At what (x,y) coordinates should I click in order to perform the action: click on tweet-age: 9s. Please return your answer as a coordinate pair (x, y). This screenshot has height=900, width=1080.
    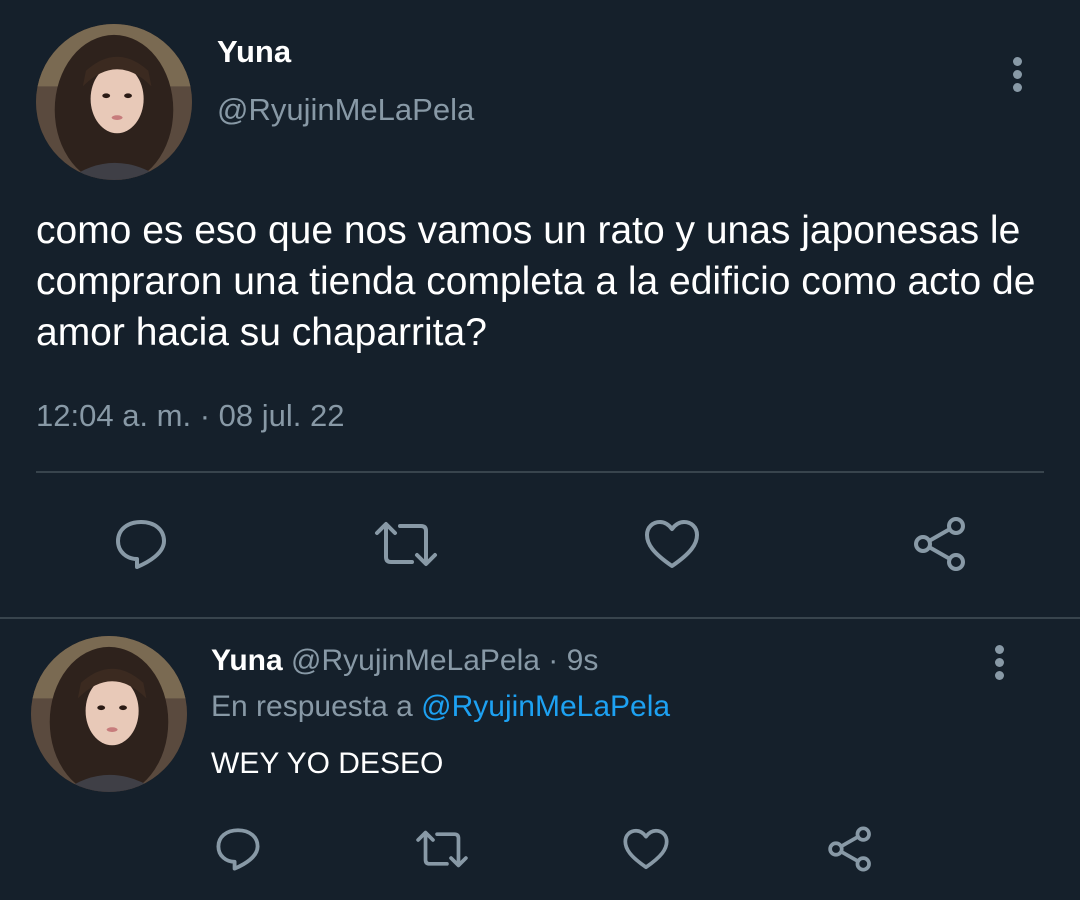
    Looking at the image, I should click on (583, 660).